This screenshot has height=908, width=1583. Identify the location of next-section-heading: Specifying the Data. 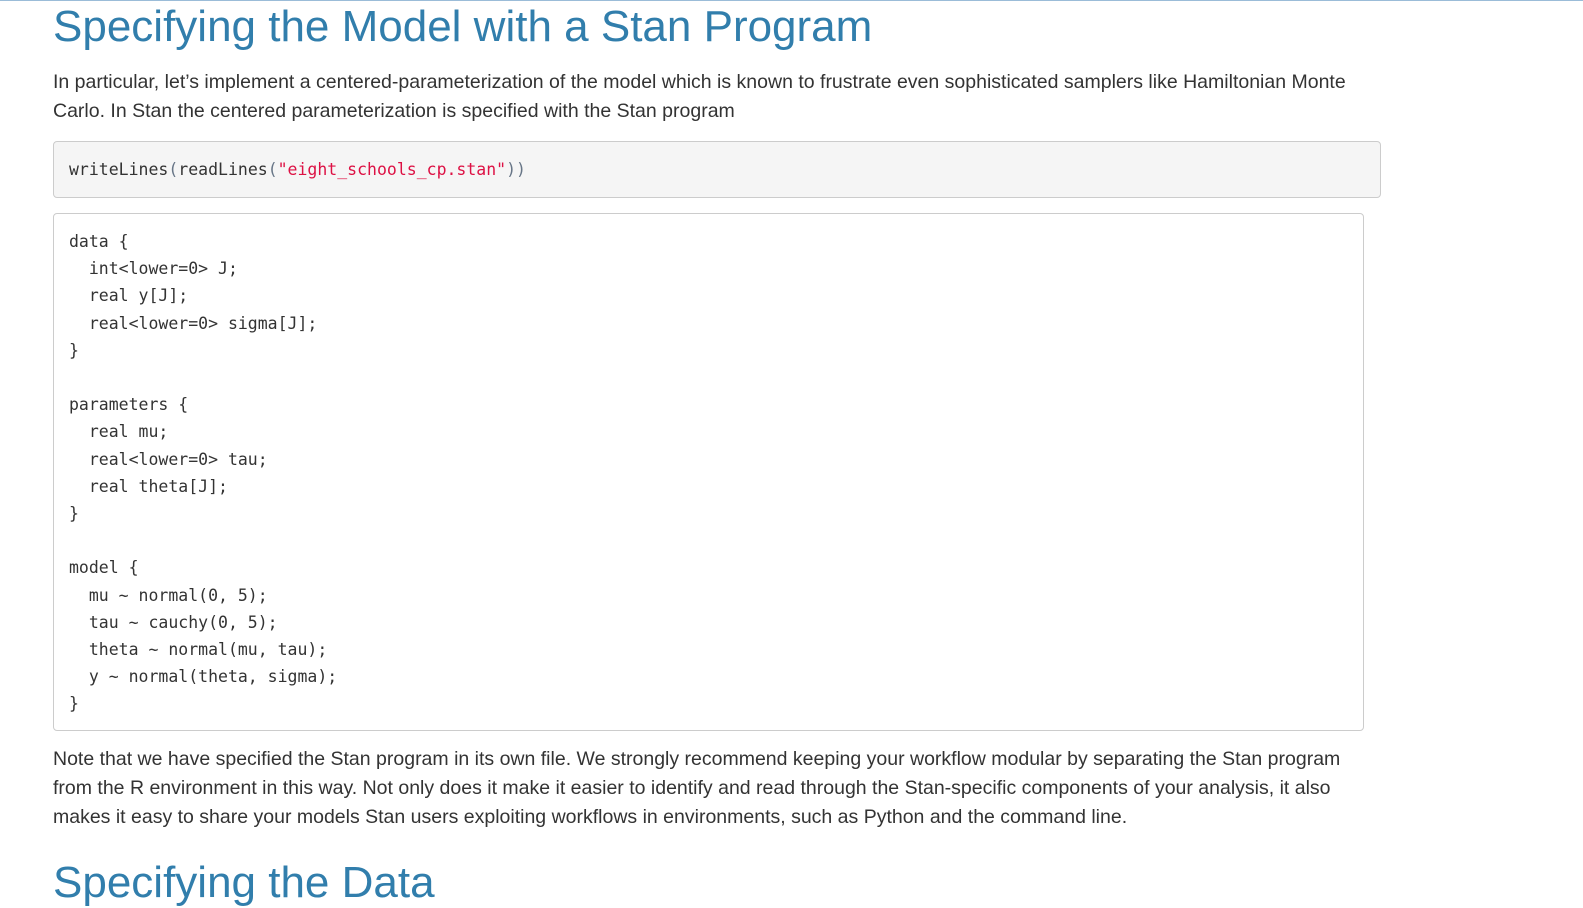
(244, 882).